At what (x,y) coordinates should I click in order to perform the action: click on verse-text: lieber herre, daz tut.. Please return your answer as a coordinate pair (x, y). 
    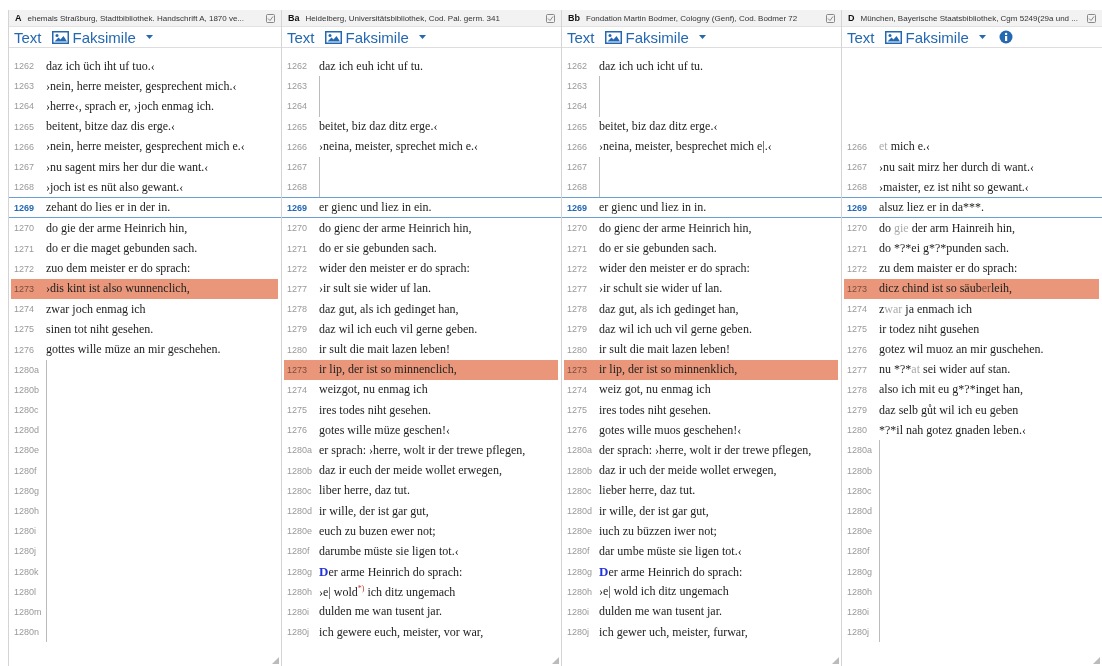
    Looking at the image, I should click on (647, 491).